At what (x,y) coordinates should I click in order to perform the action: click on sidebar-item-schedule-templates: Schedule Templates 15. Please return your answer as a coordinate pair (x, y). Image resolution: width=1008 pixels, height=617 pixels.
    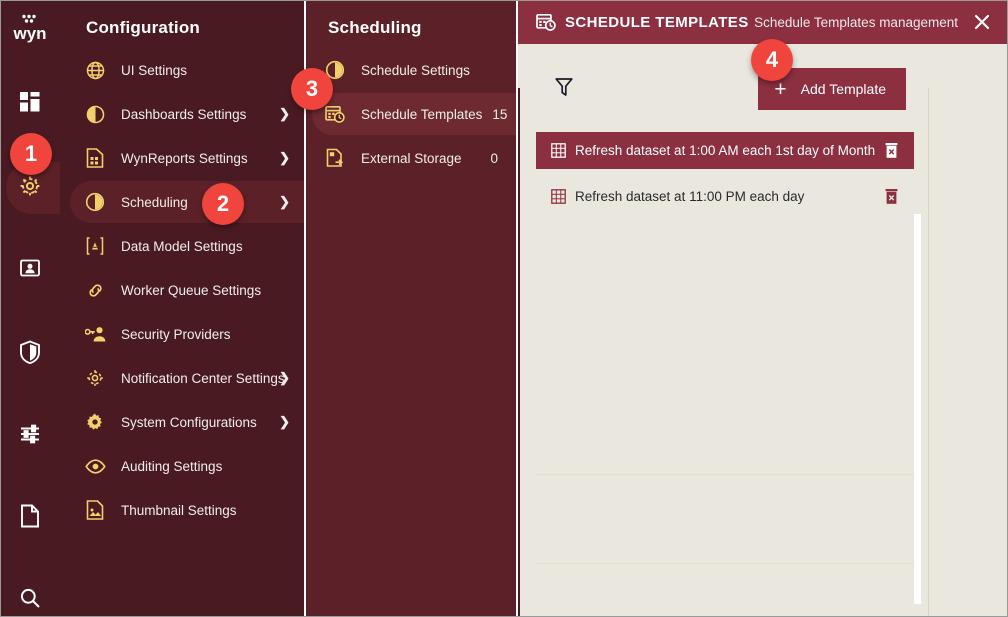
    Looking at the image, I should click on (412, 114).